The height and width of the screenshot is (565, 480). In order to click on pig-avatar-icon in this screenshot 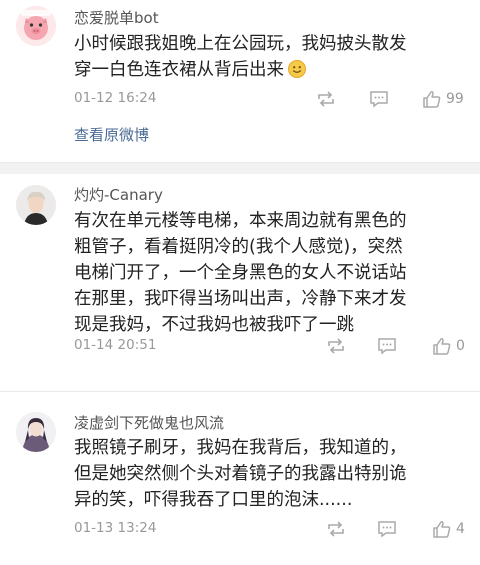, I will do `click(36, 26)`.